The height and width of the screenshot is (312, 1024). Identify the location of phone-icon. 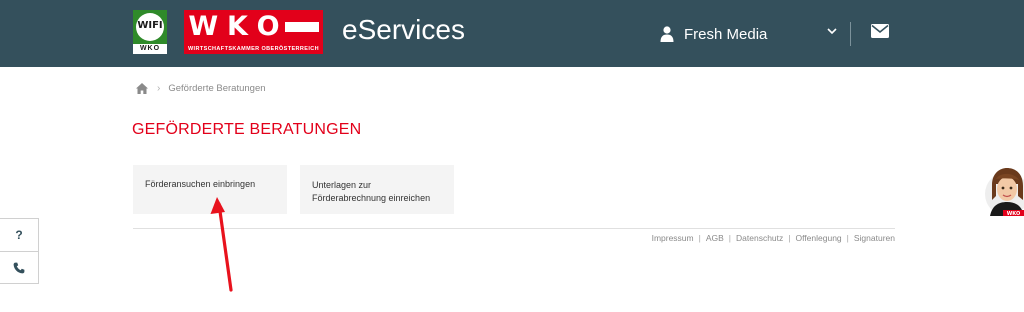
(19, 268).